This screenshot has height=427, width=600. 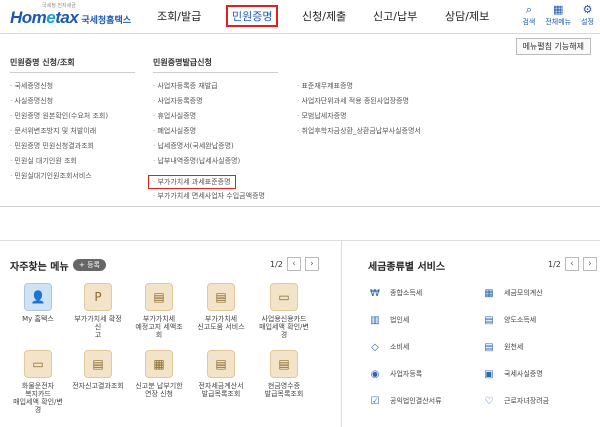 I want to click on diamond-icon: ◇, so click(x=375, y=347).